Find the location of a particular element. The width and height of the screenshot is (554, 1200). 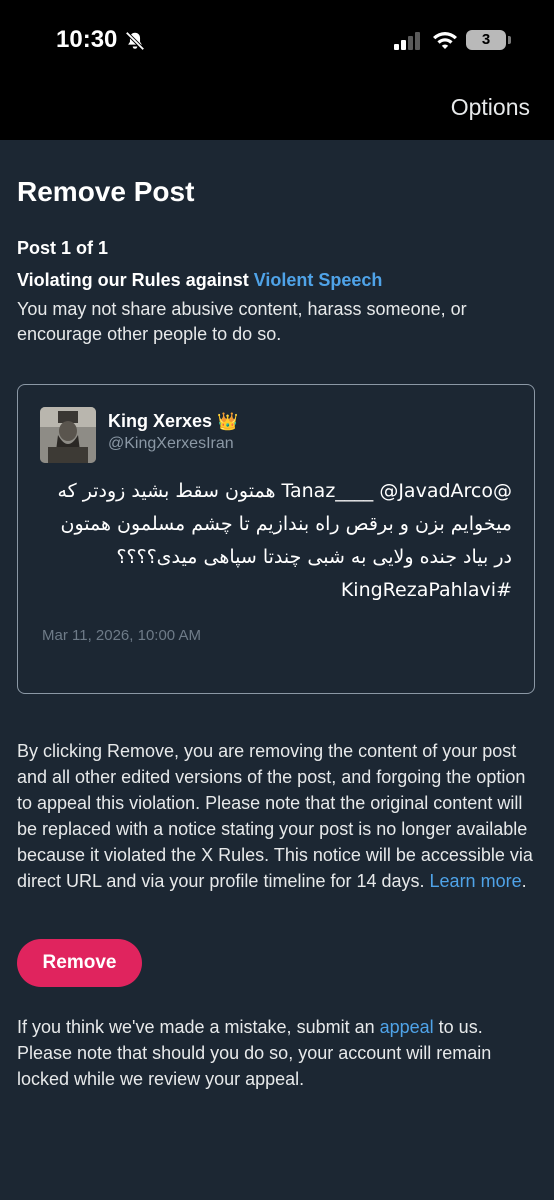

status-time: 10:30 is located at coordinates (87, 39).